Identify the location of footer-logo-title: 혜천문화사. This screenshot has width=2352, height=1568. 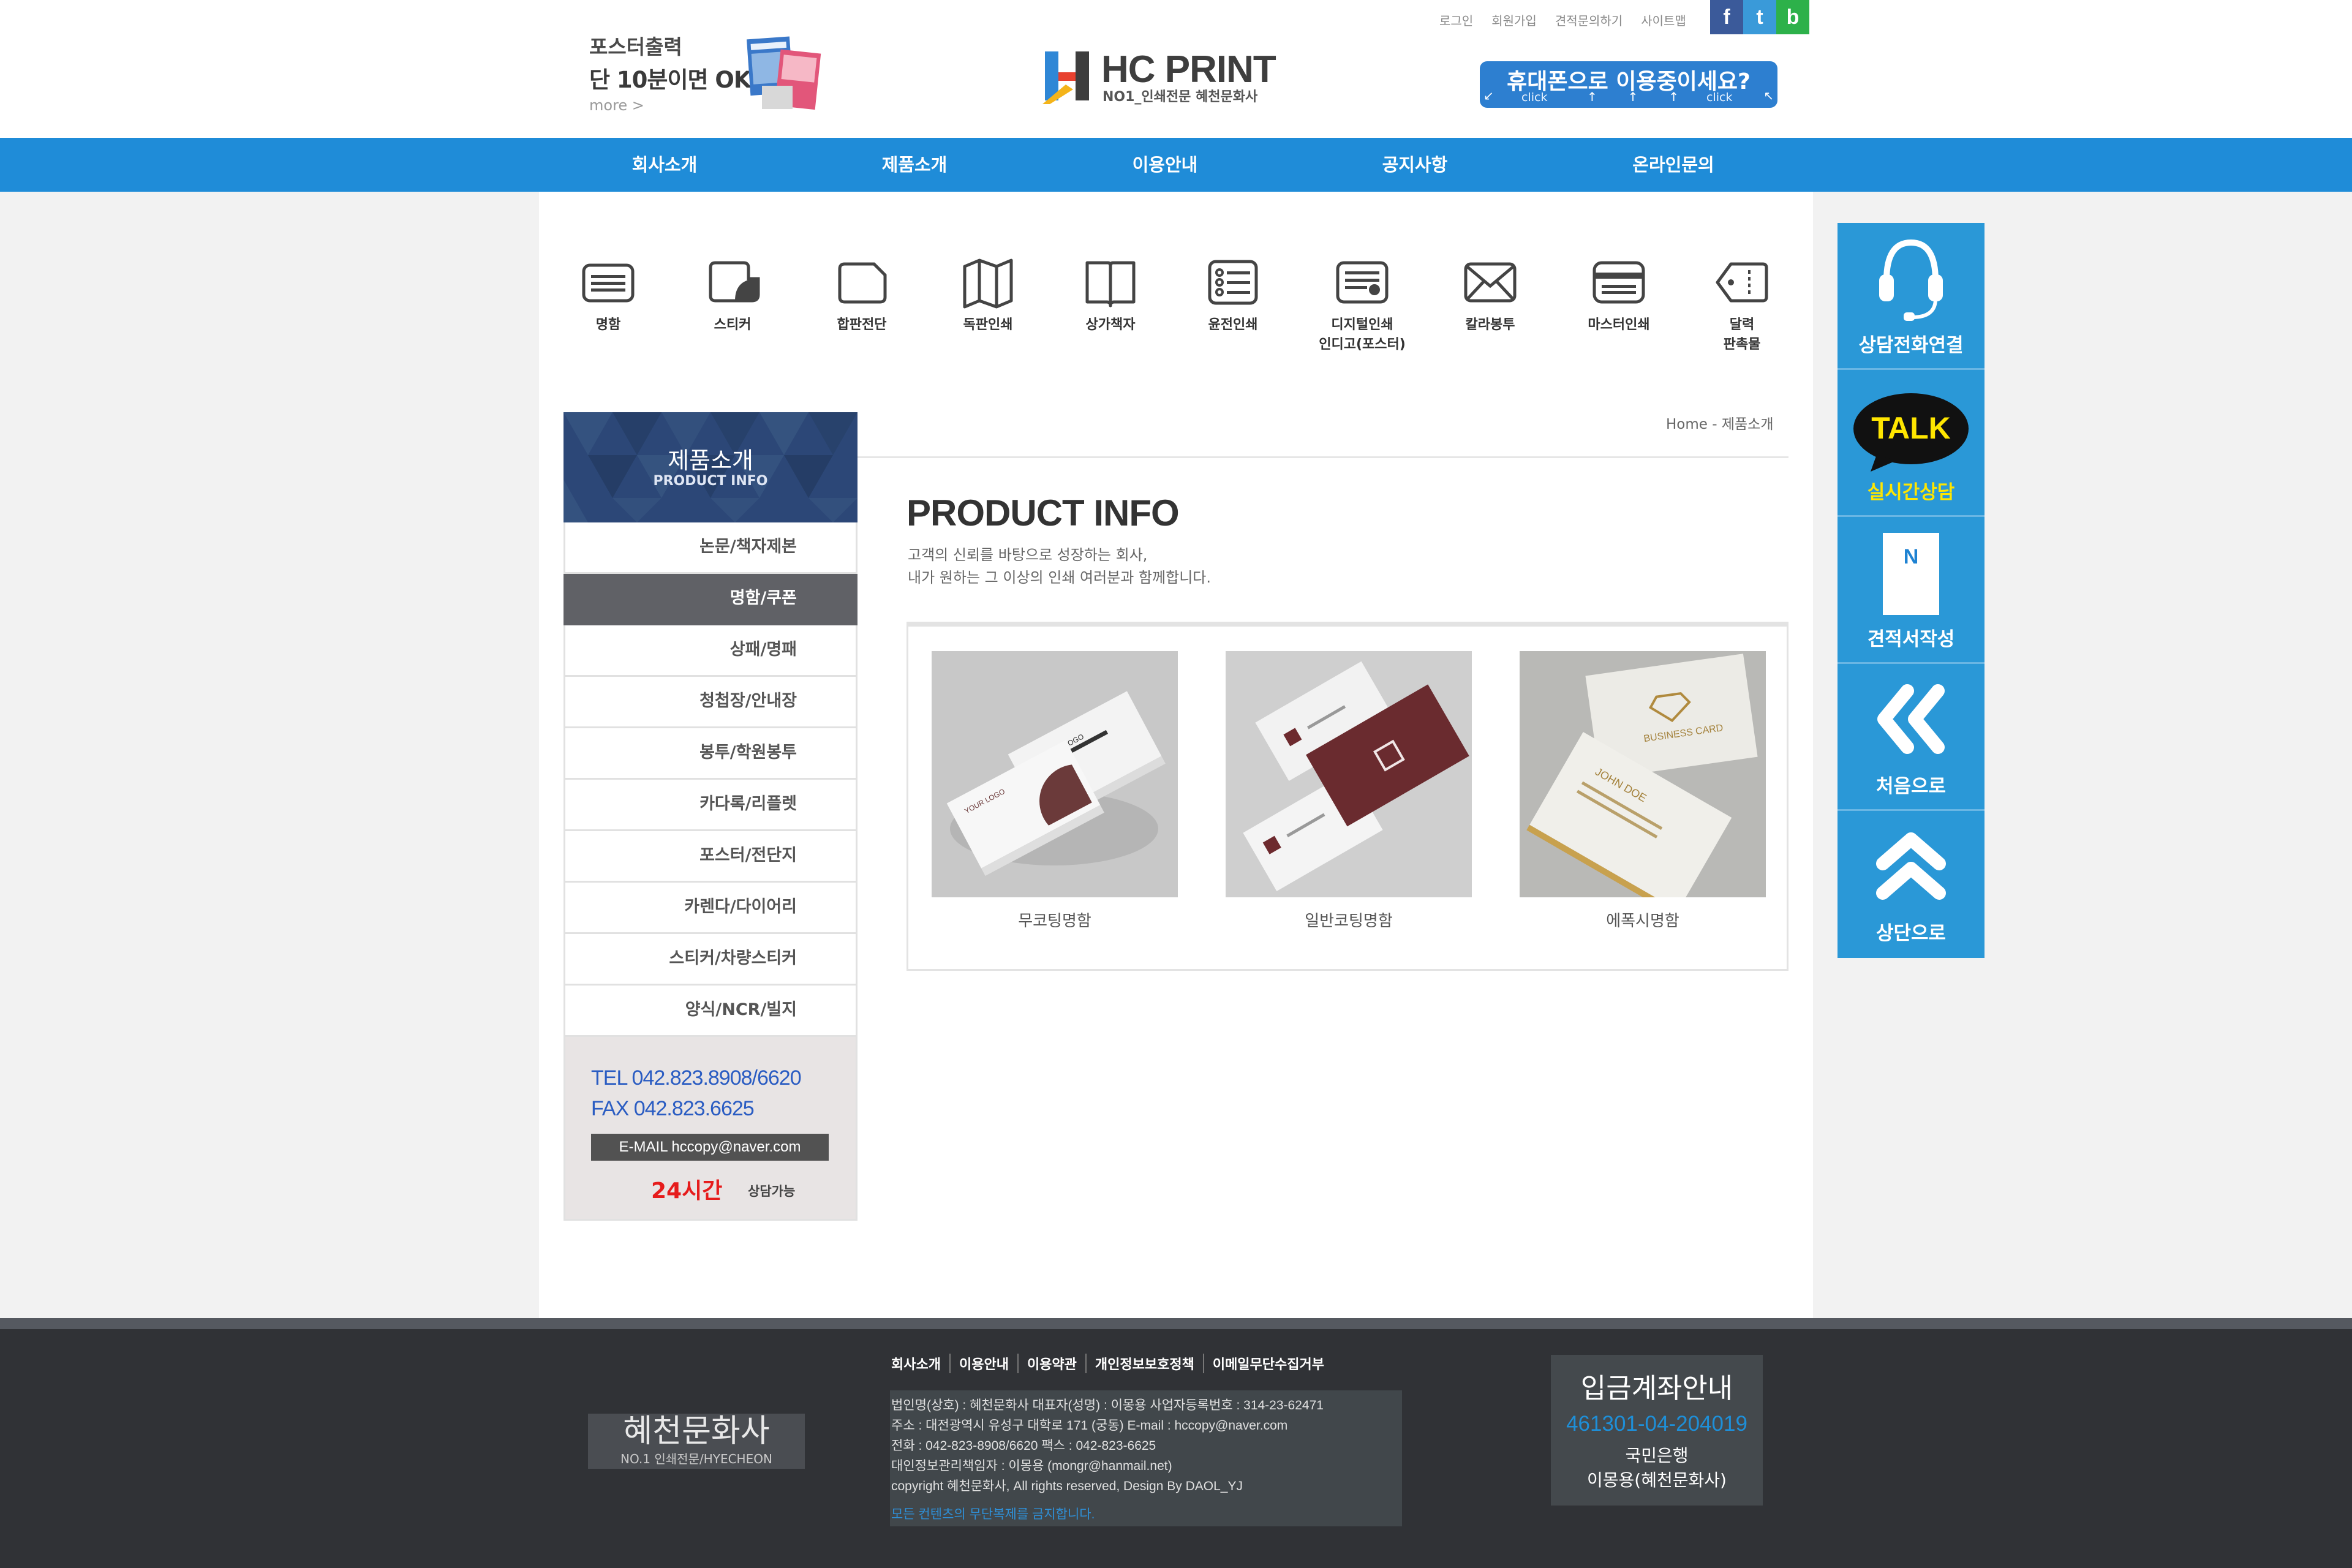
(696, 1432).